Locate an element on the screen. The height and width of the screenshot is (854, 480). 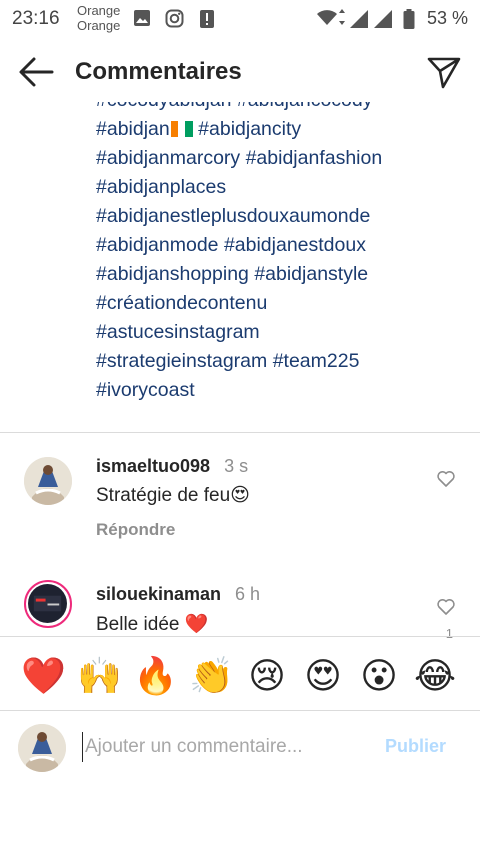
page-title: Commentaires is located at coordinates (158, 71).